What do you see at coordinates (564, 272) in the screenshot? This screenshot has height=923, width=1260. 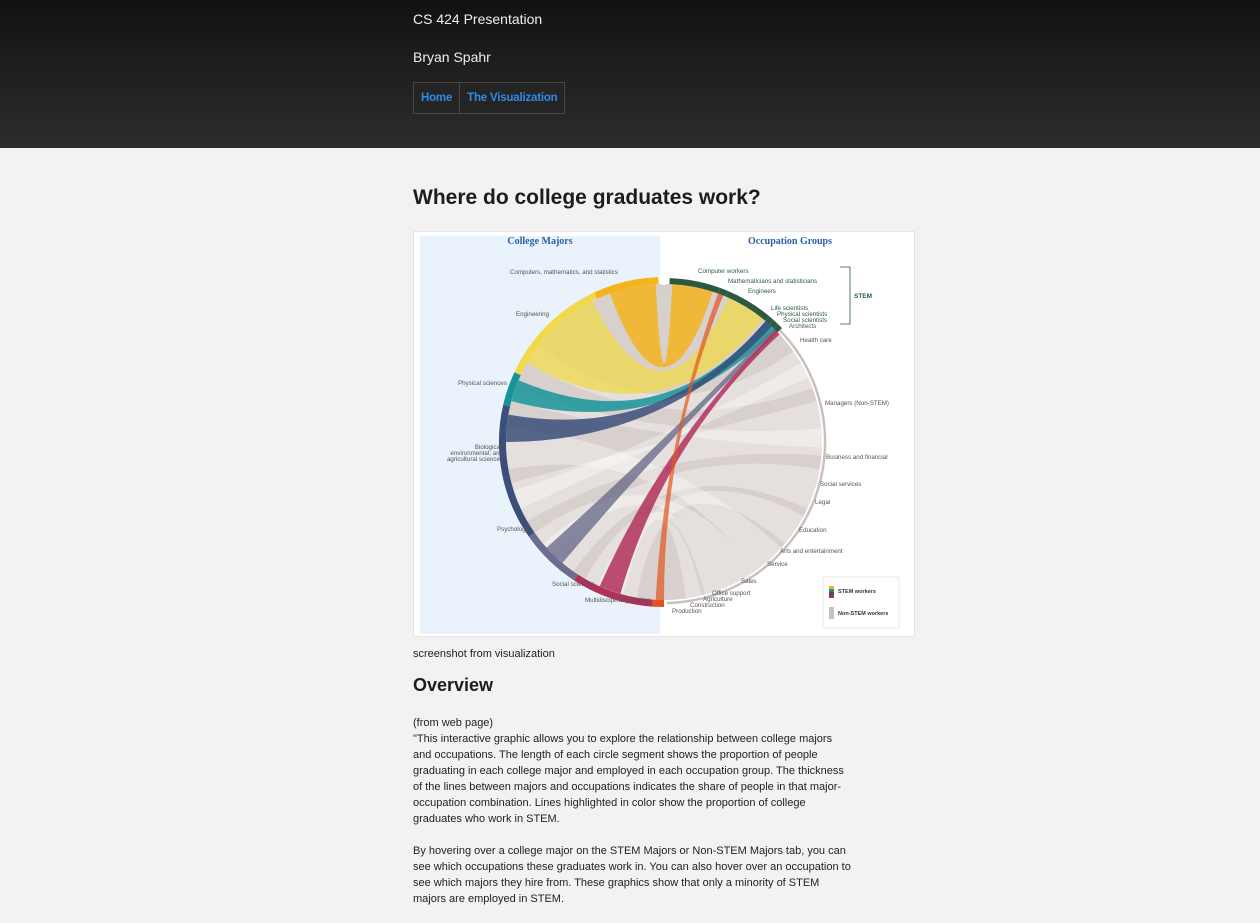 I see `major-label-computers: Computers, mathematics, and statistics` at bounding box center [564, 272].